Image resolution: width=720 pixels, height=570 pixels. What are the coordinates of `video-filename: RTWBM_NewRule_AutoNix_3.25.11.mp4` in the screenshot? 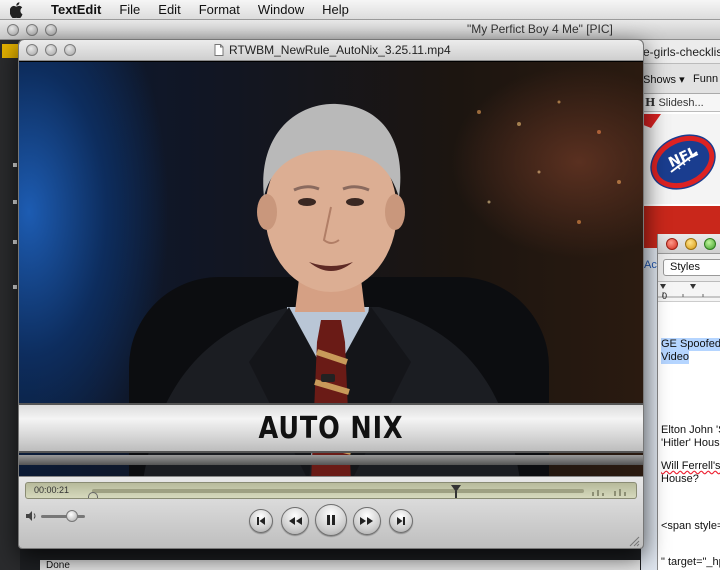 It's located at (340, 50).